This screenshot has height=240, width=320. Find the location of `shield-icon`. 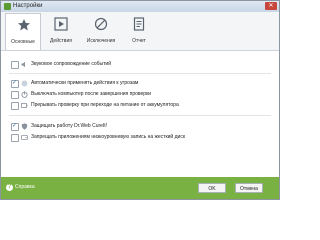

shield-icon is located at coordinates (24, 126).